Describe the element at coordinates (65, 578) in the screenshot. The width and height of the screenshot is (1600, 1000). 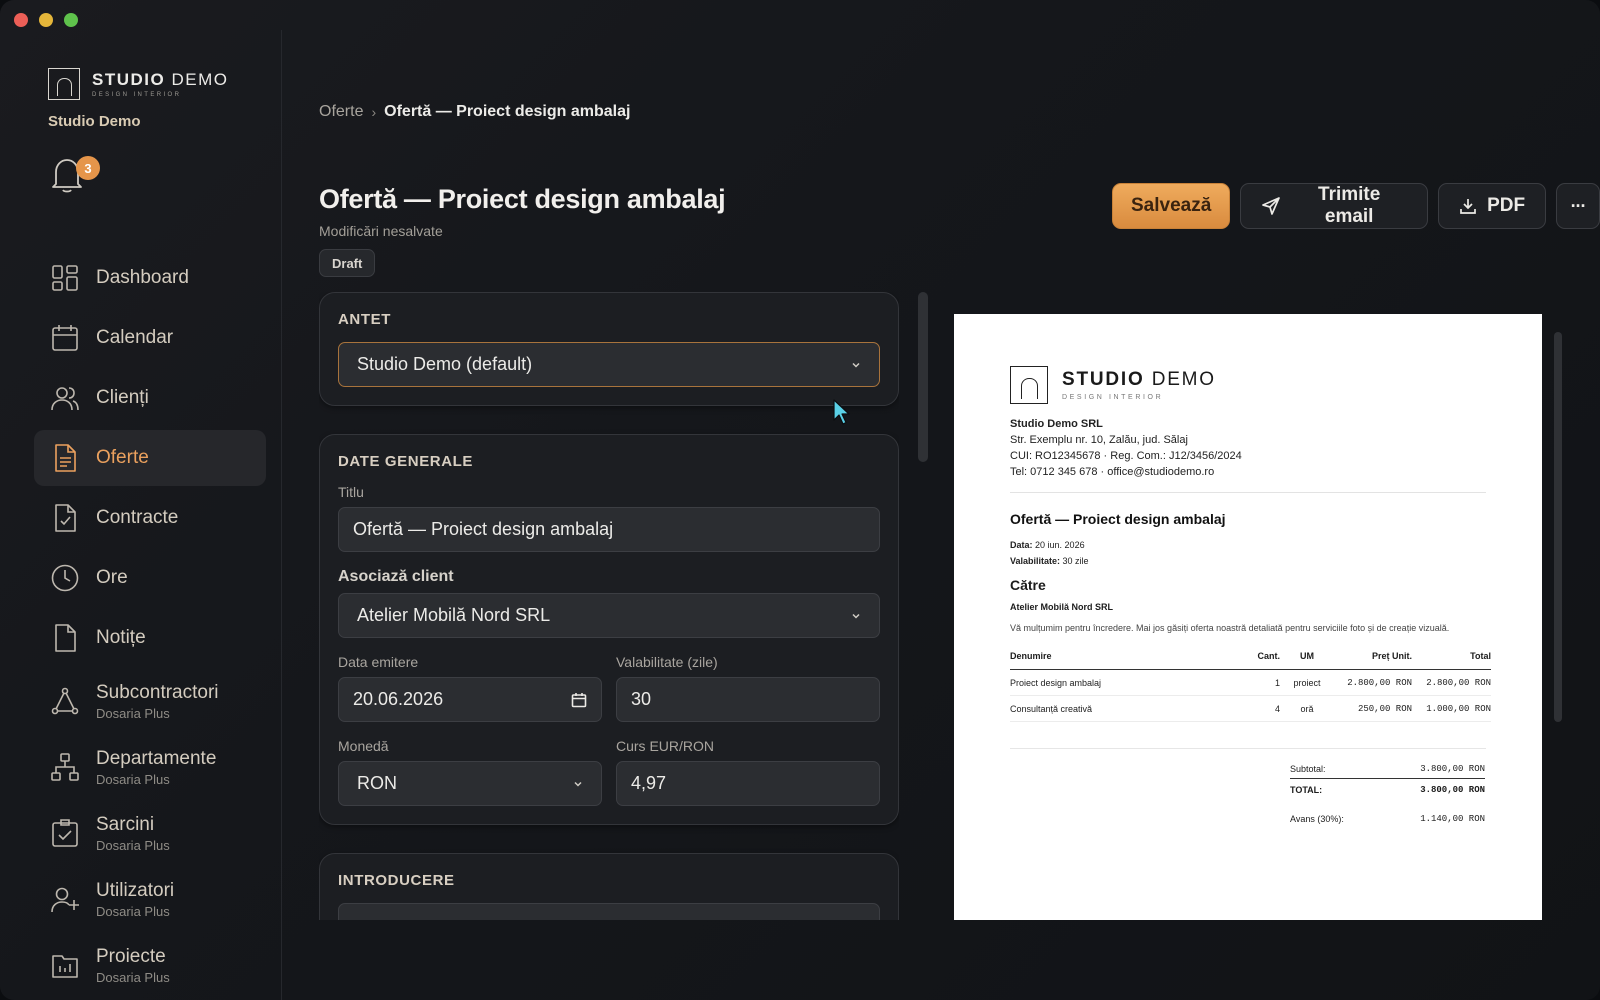
I see `clock-icon` at that location.